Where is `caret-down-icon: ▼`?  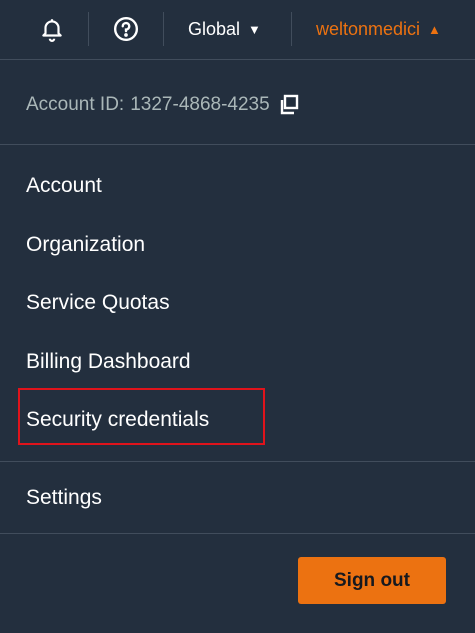
caret-down-icon: ▼ is located at coordinates (254, 29).